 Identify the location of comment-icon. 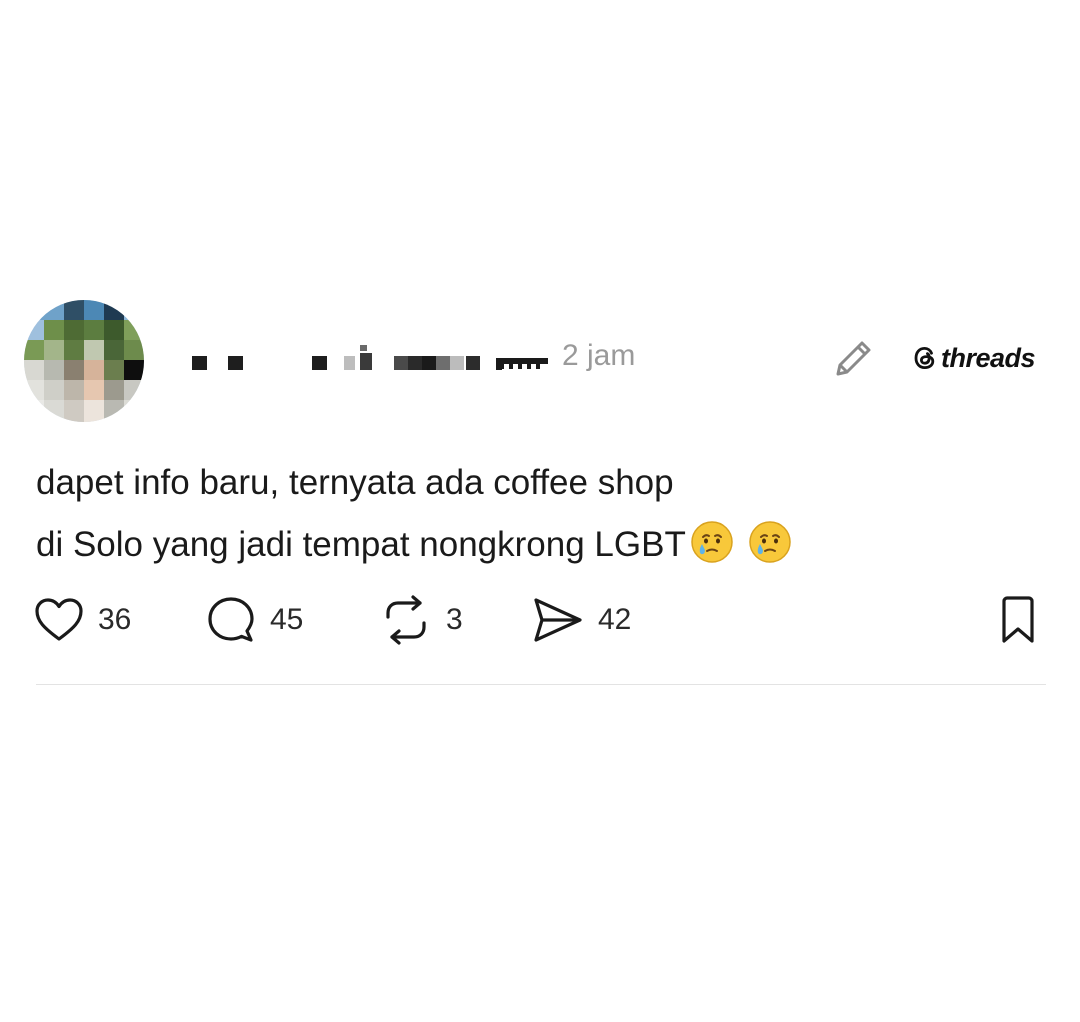
(231, 619).